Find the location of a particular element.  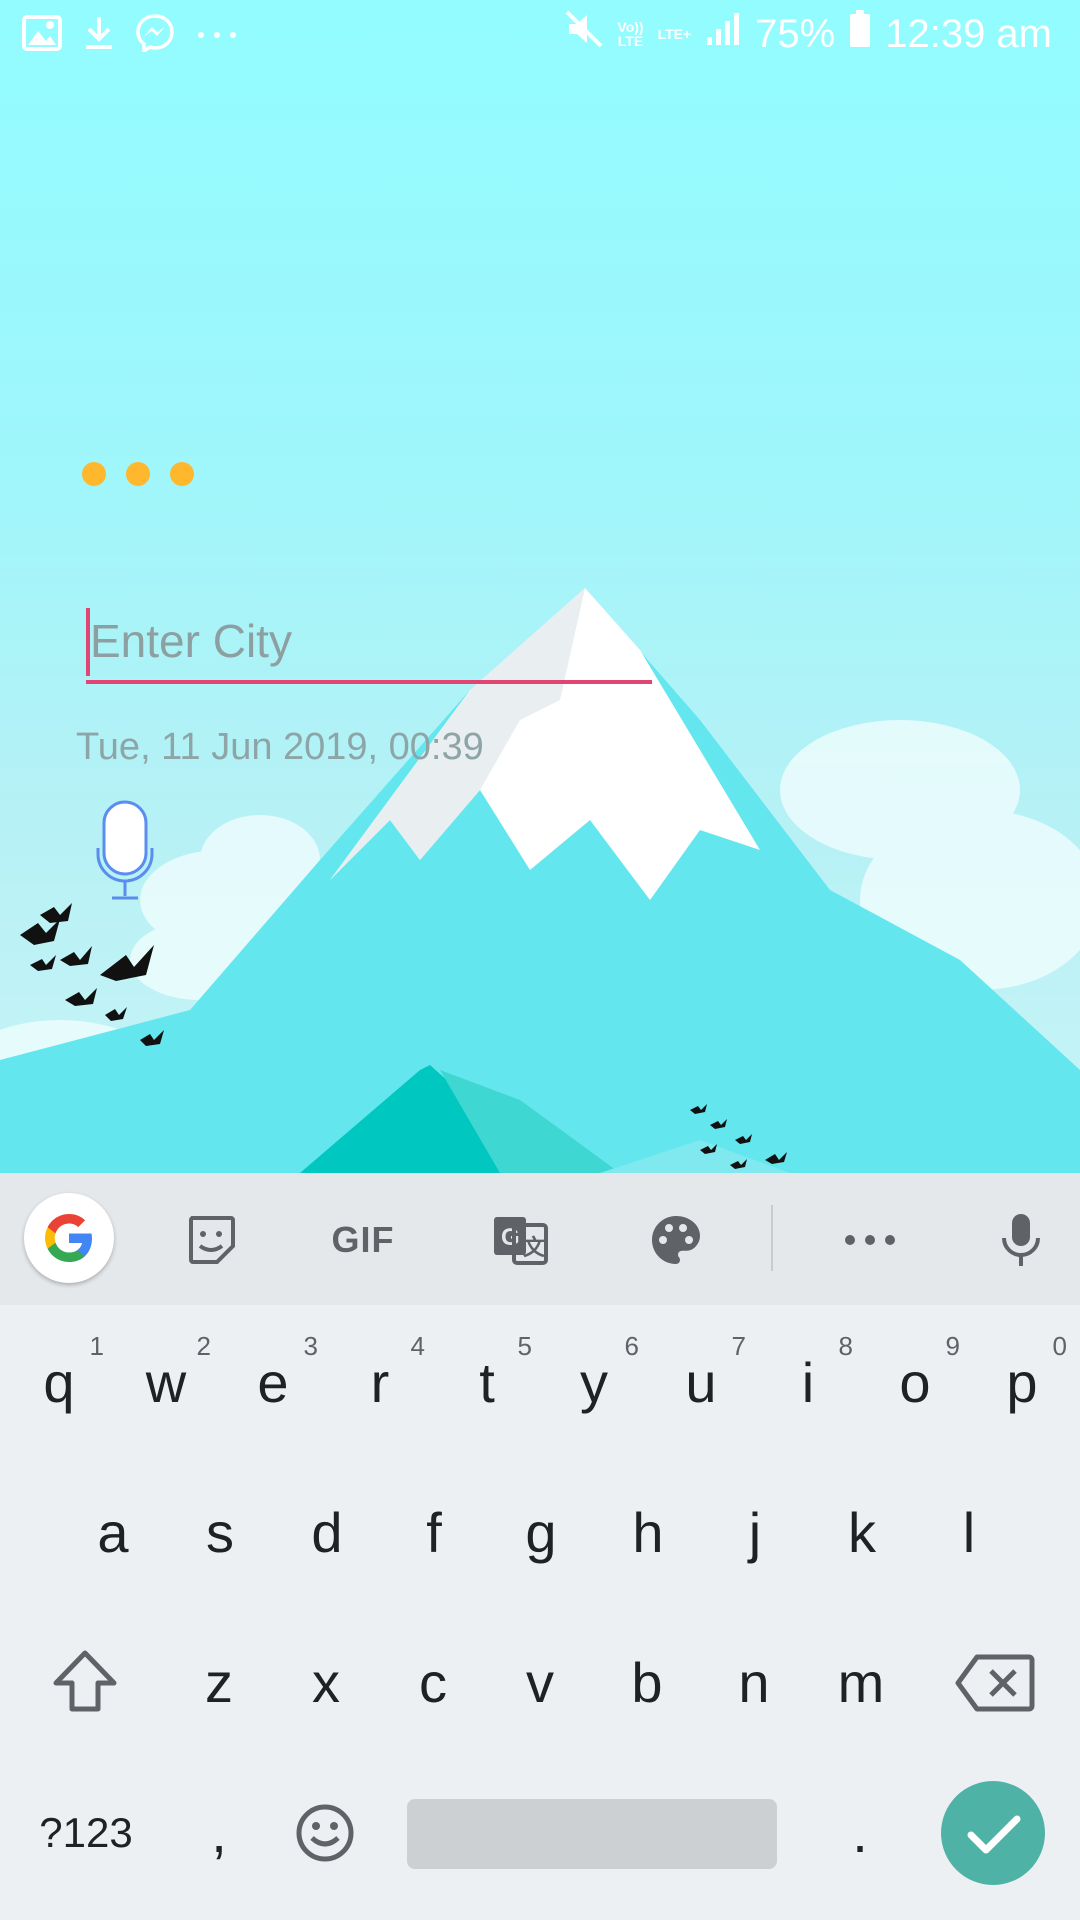

mic-icon is located at coordinates (1021, 1240).